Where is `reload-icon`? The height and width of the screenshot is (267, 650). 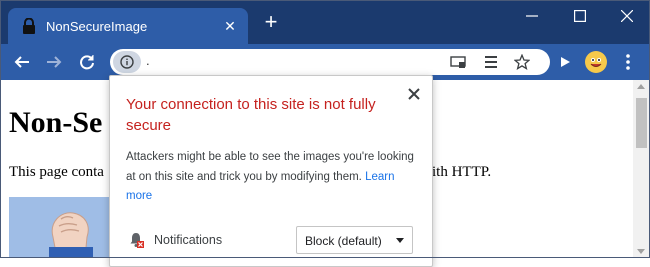 reload-icon is located at coordinates (87, 62).